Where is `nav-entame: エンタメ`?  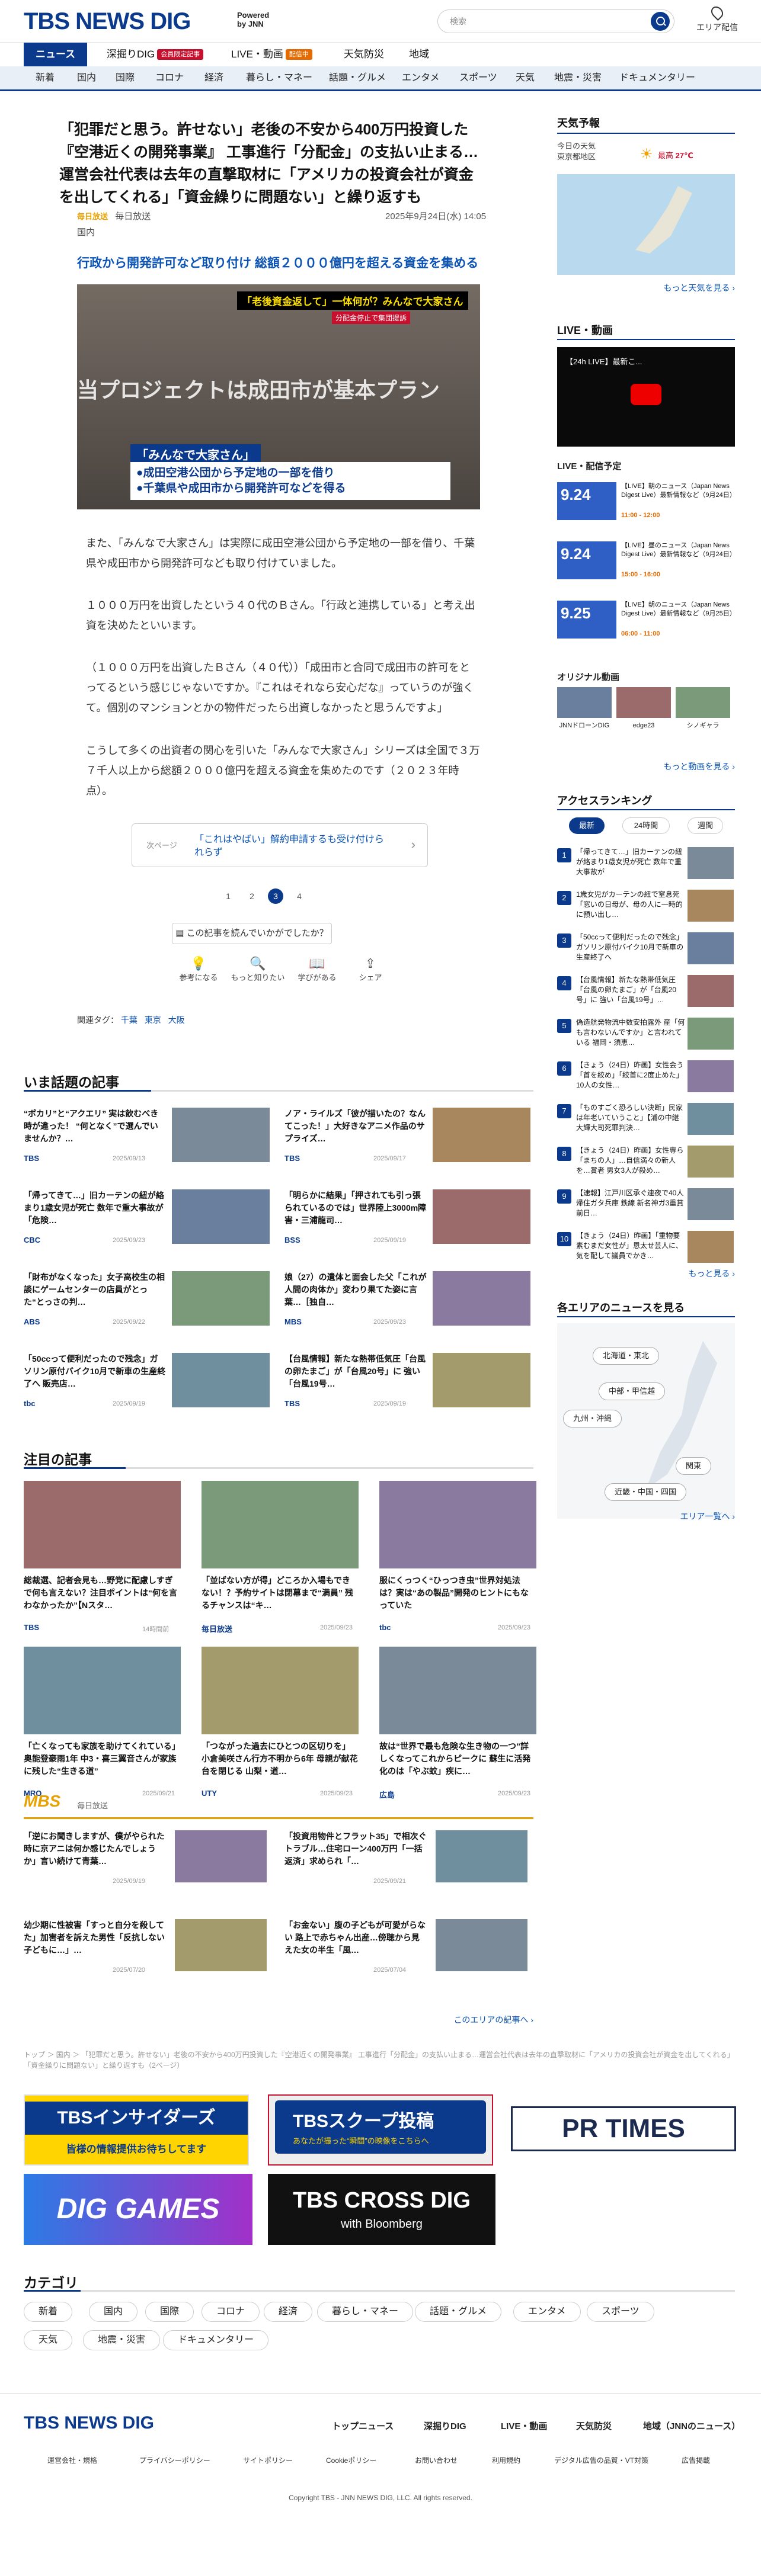 nav-entame: エンタメ is located at coordinates (421, 77).